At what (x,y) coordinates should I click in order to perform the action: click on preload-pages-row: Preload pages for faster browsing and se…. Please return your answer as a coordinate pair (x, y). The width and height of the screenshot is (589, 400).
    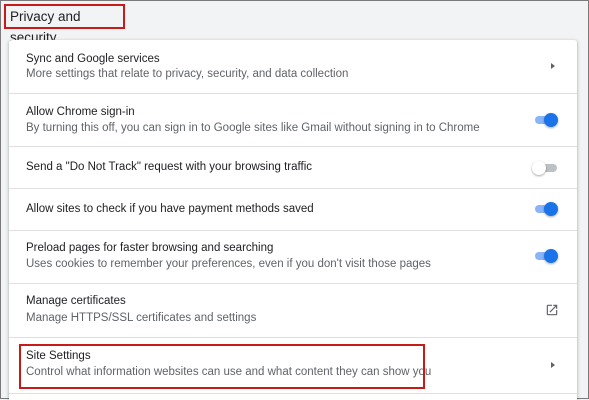
    Looking at the image, I should click on (293, 257).